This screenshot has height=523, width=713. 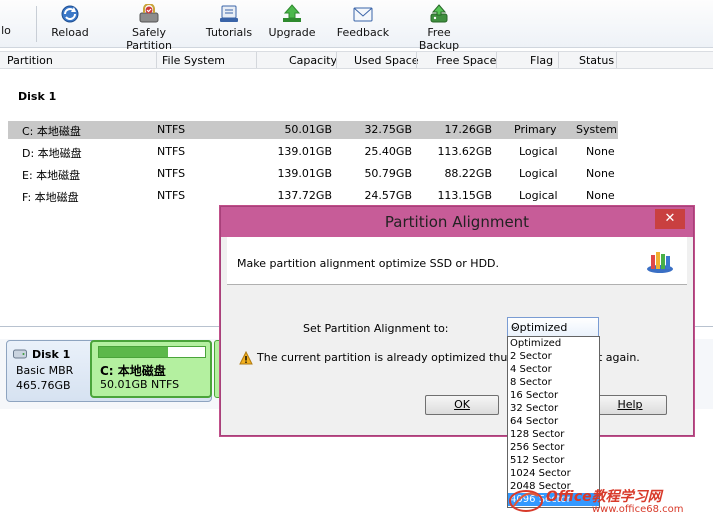 I want to click on free-backup-button: Free Backup, so click(x=439, y=28).